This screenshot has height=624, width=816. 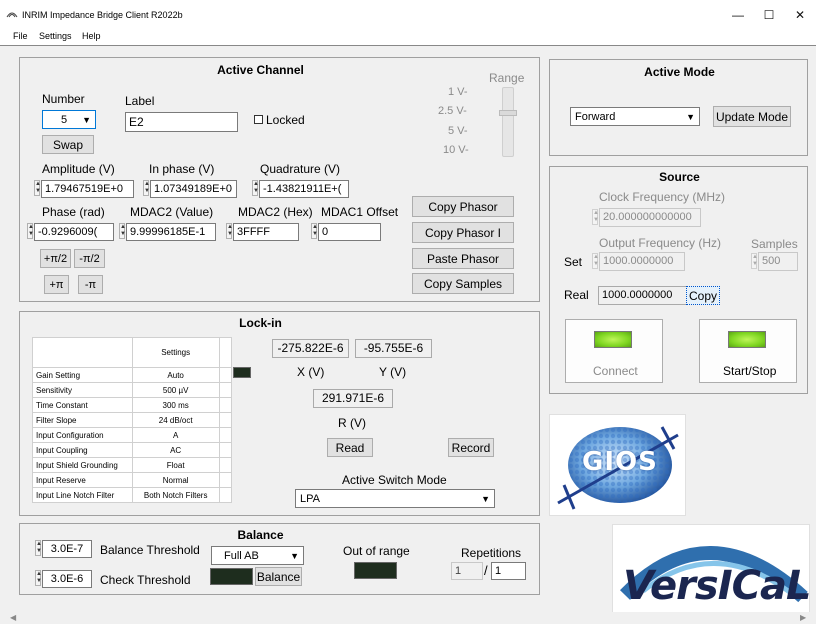 What do you see at coordinates (90, 284) in the screenshot?
I see `minus-pi-button: -π` at bounding box center [90, 284].